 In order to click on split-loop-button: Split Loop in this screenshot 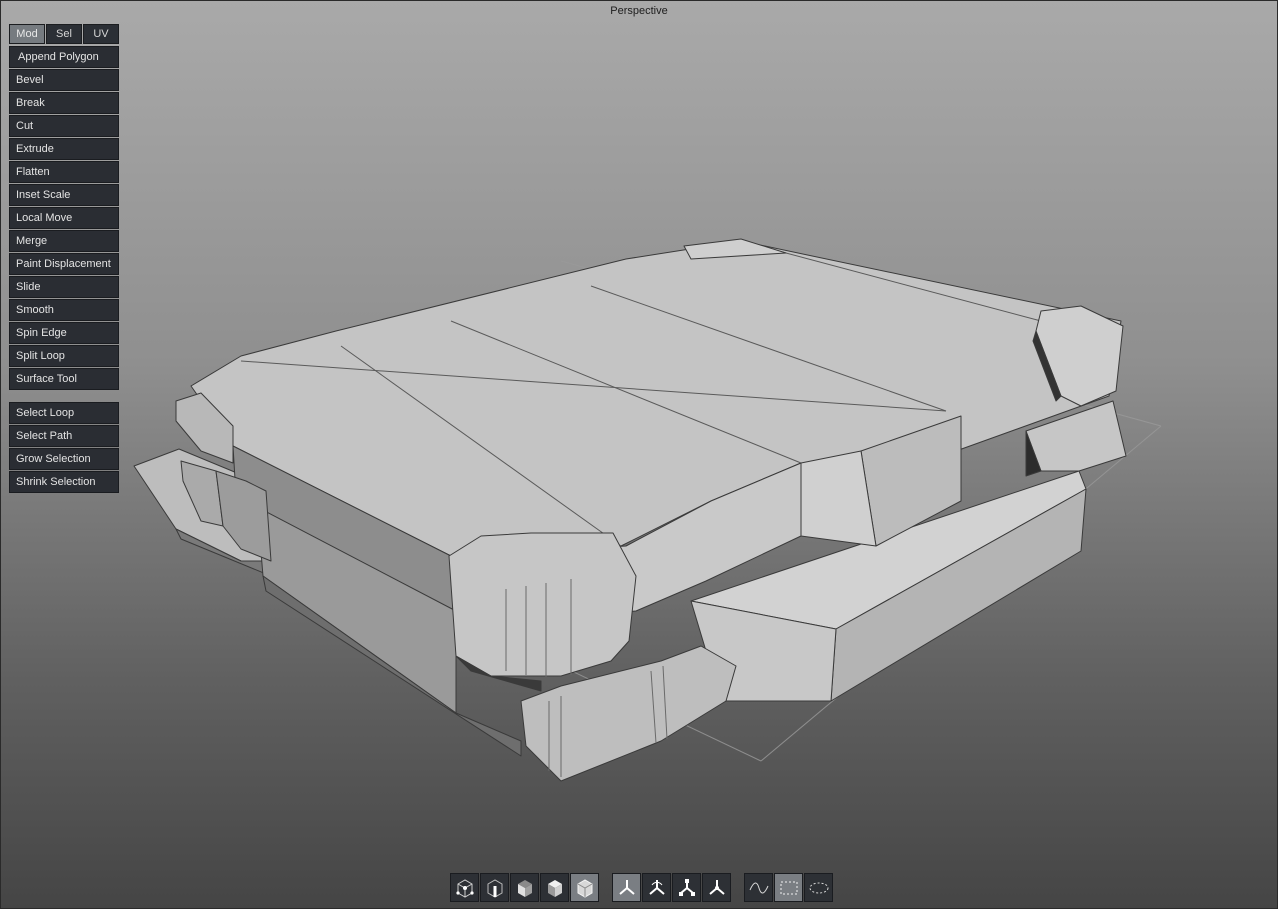, I will do `click(64, 356)`.